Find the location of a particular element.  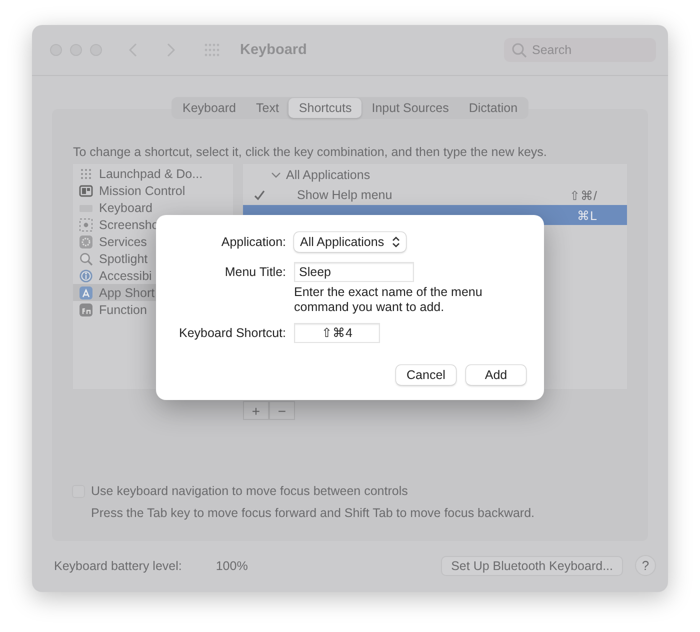

windows-icon is located at coordinates (86, 191).